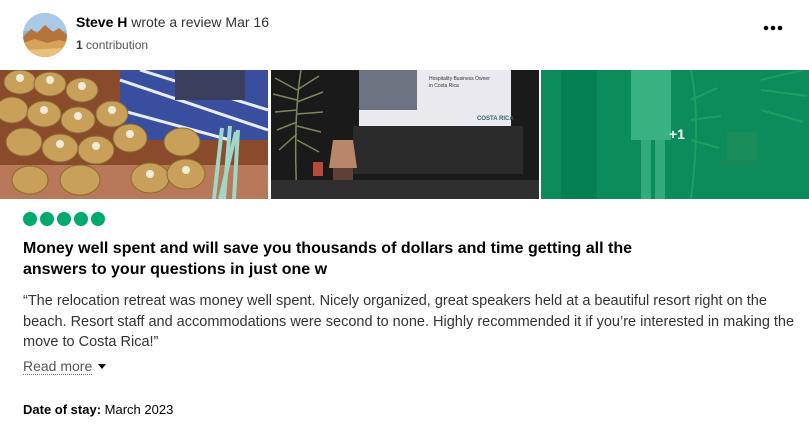  I want to click on date-of-stay: Date of stay: March 2023, so click(98, 409).